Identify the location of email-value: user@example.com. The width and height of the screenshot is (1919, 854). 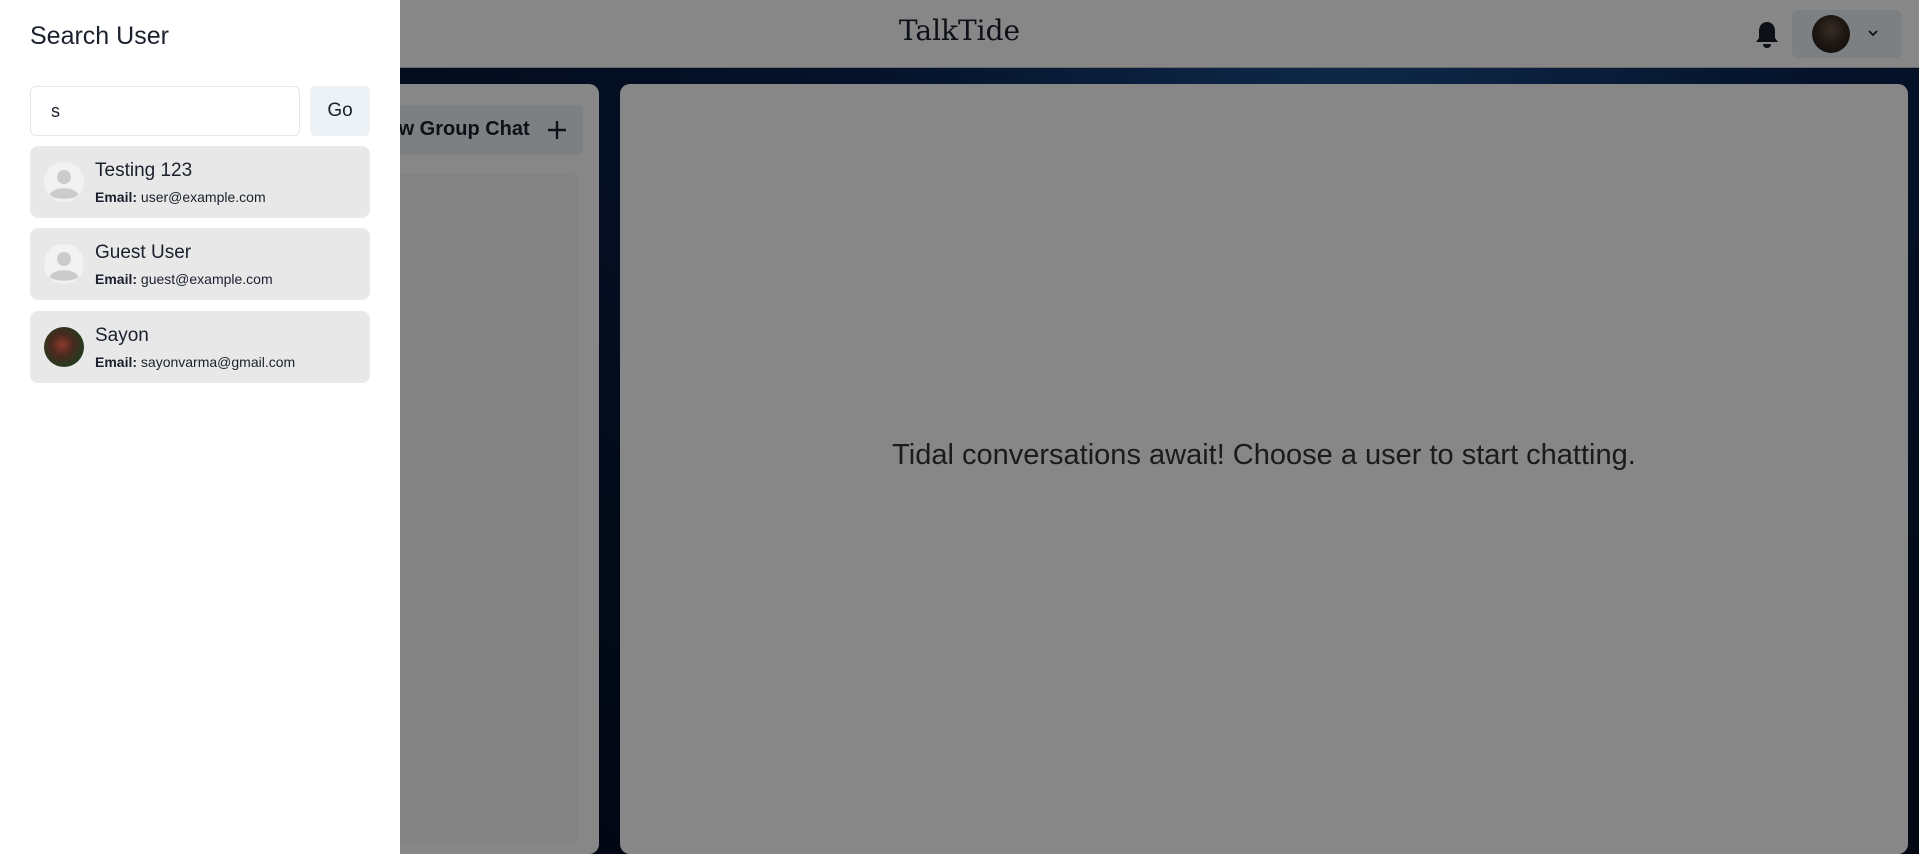
(203, 197).